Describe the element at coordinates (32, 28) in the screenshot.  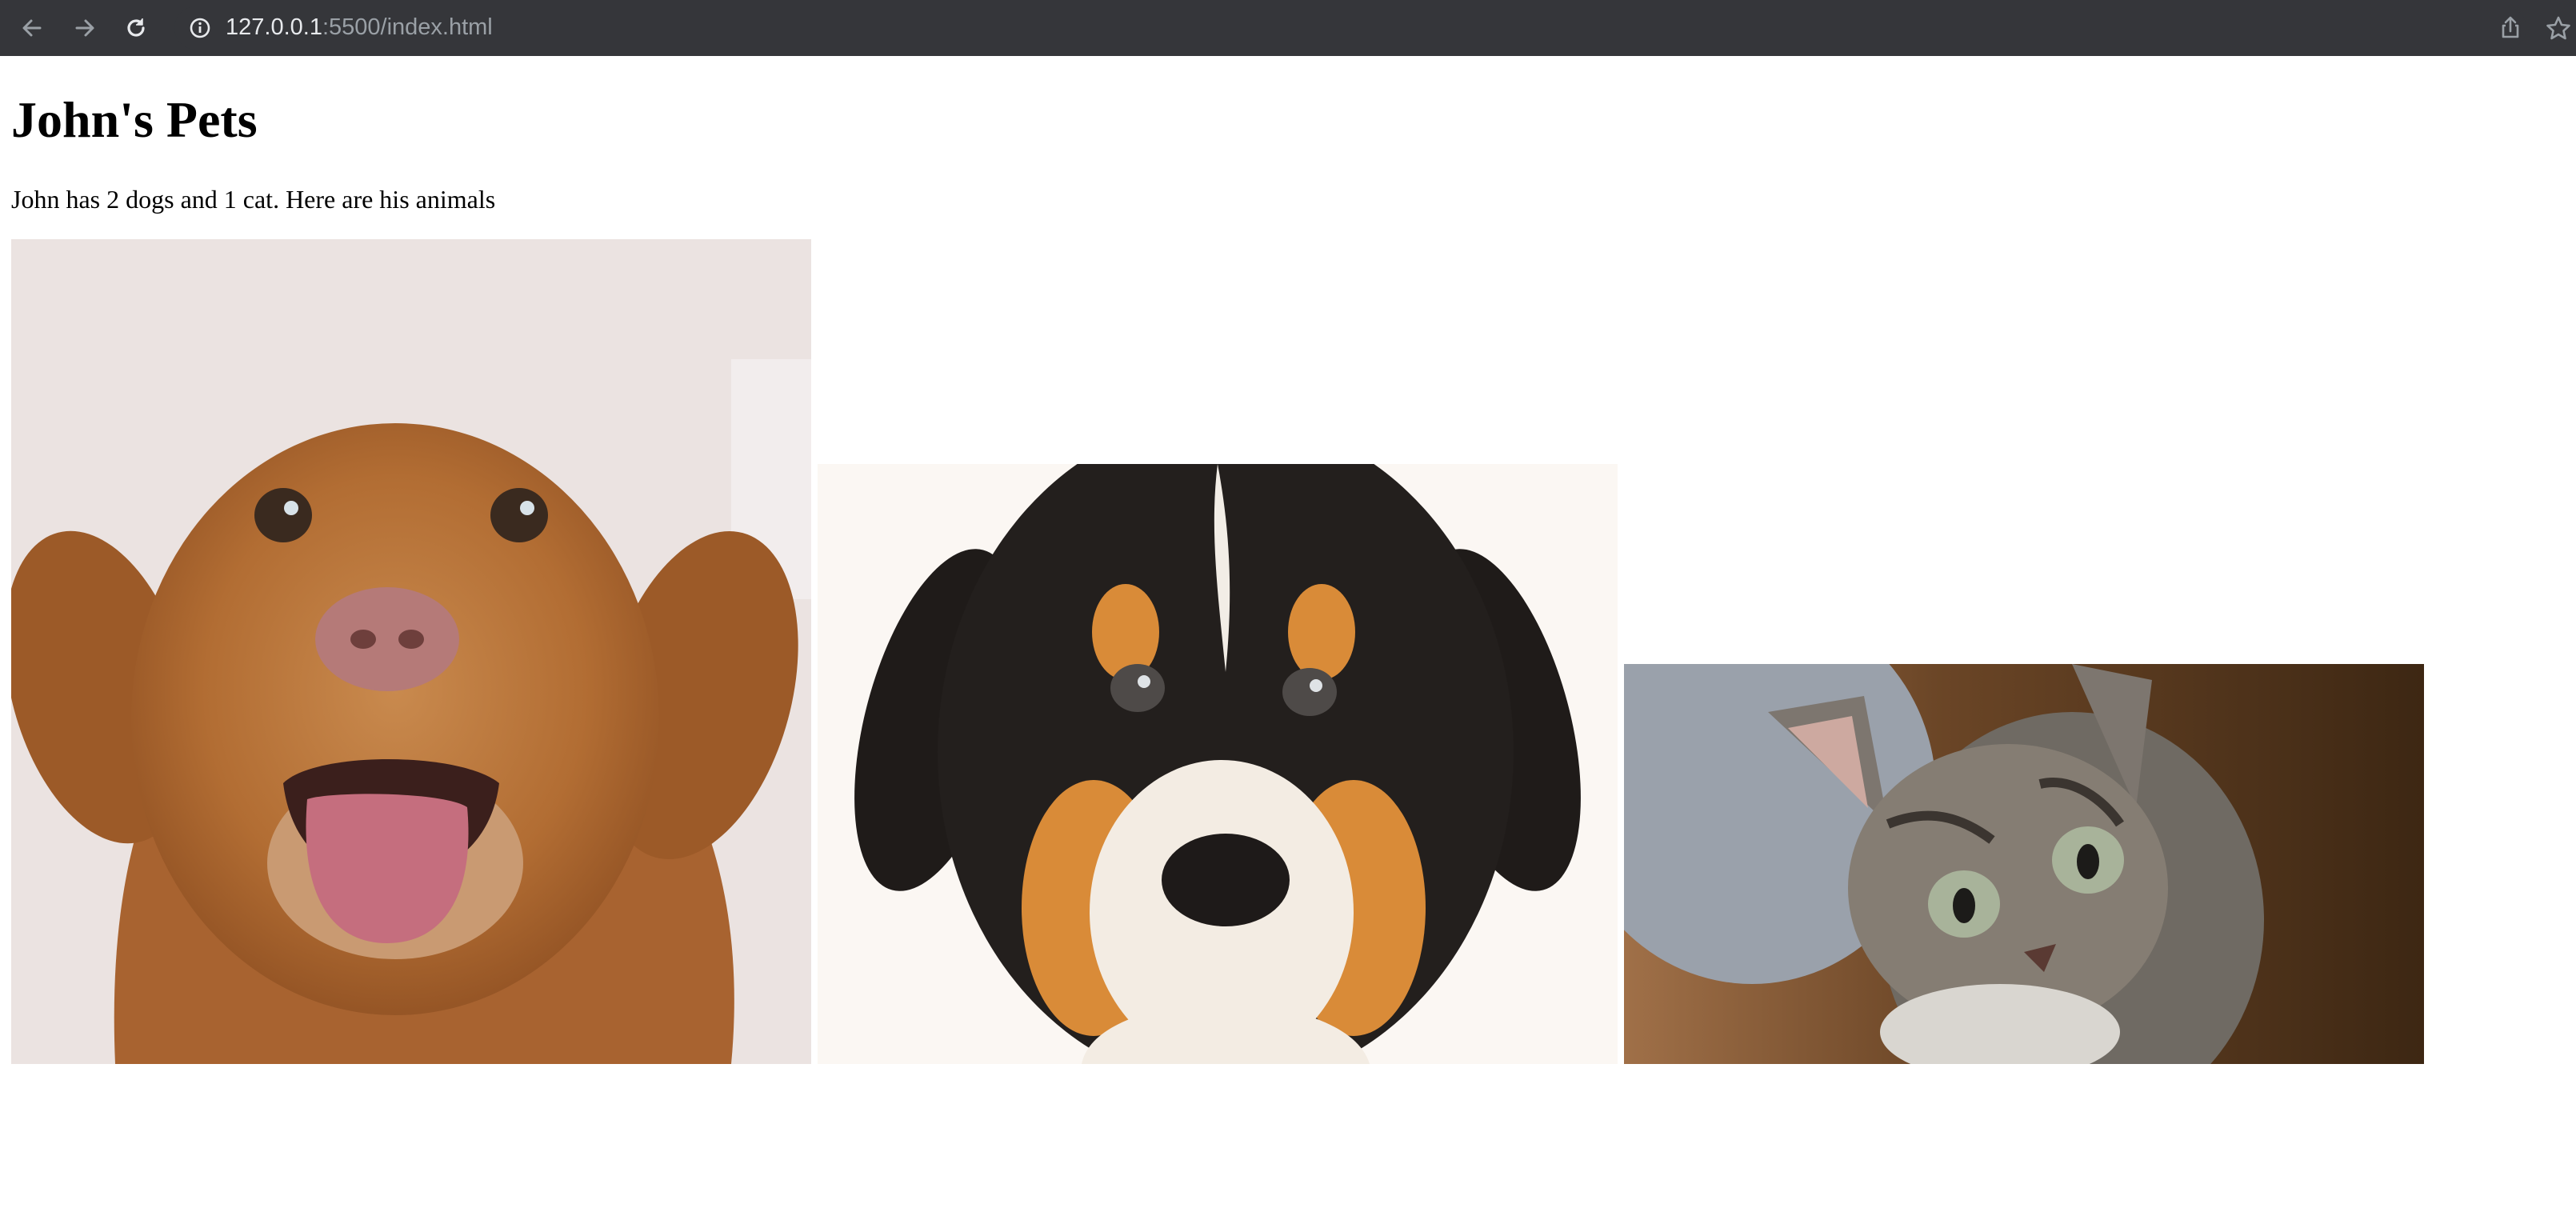
I see `back-arrow-icon` at that location.